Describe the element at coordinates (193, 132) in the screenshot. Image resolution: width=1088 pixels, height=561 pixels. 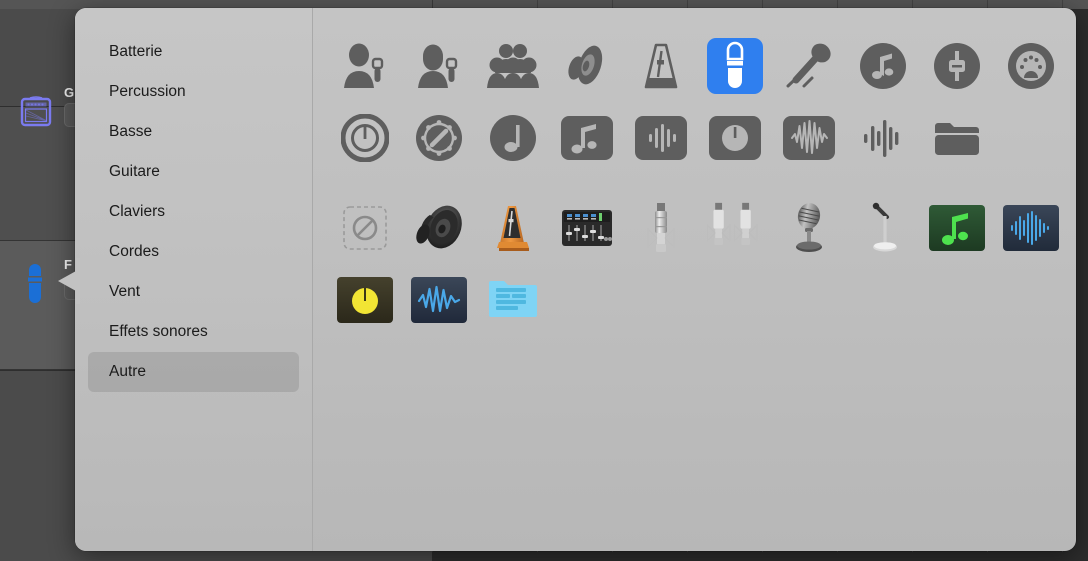
I see `sidebar-item-basse: Basse` at that location.